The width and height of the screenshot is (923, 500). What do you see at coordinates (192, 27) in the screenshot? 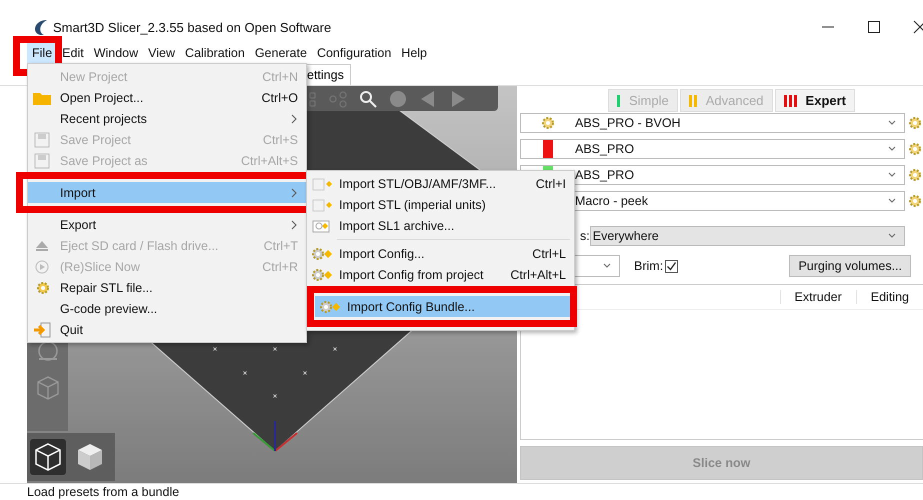
I see `window-title: Smart3D Slicer_2.3.55 based on Open Software` at bounding box center [192, 27].